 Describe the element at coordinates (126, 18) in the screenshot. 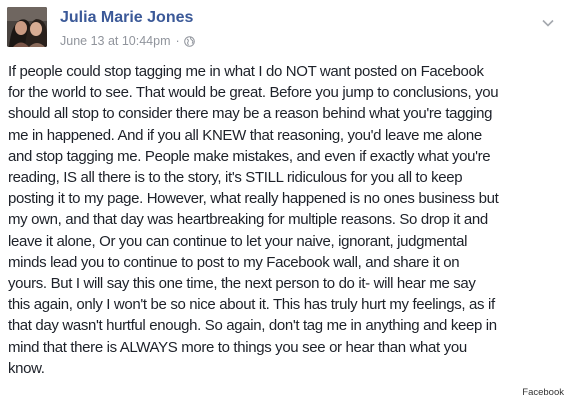

I see `author-name: Julia Marie Jones` at that location.